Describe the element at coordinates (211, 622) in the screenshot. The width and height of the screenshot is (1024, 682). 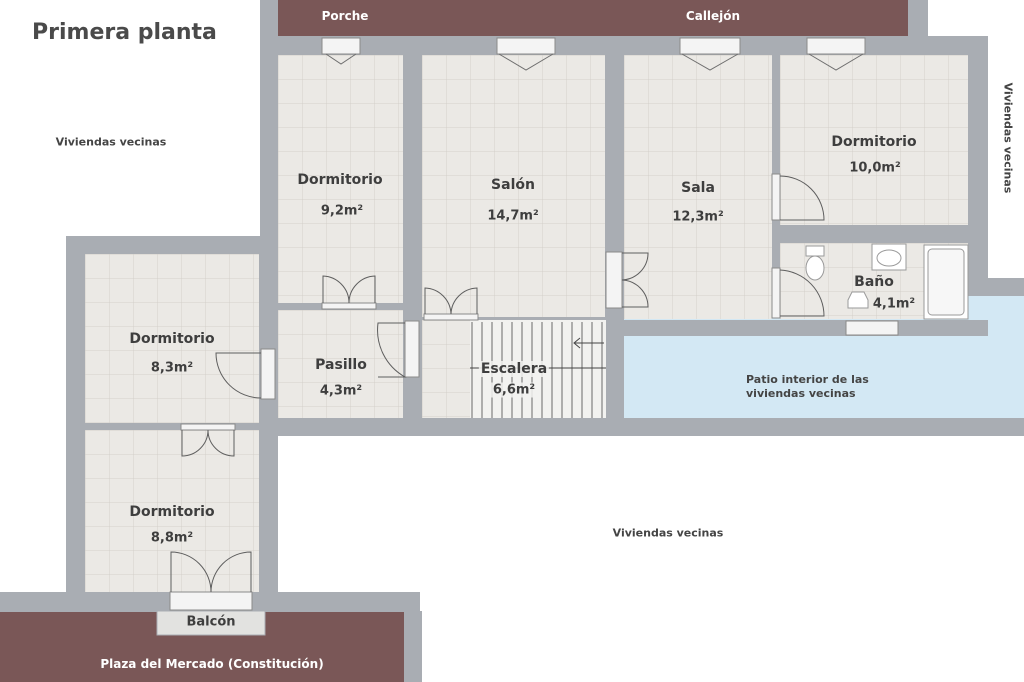
I see `balcony-label: Balcón` at that location.